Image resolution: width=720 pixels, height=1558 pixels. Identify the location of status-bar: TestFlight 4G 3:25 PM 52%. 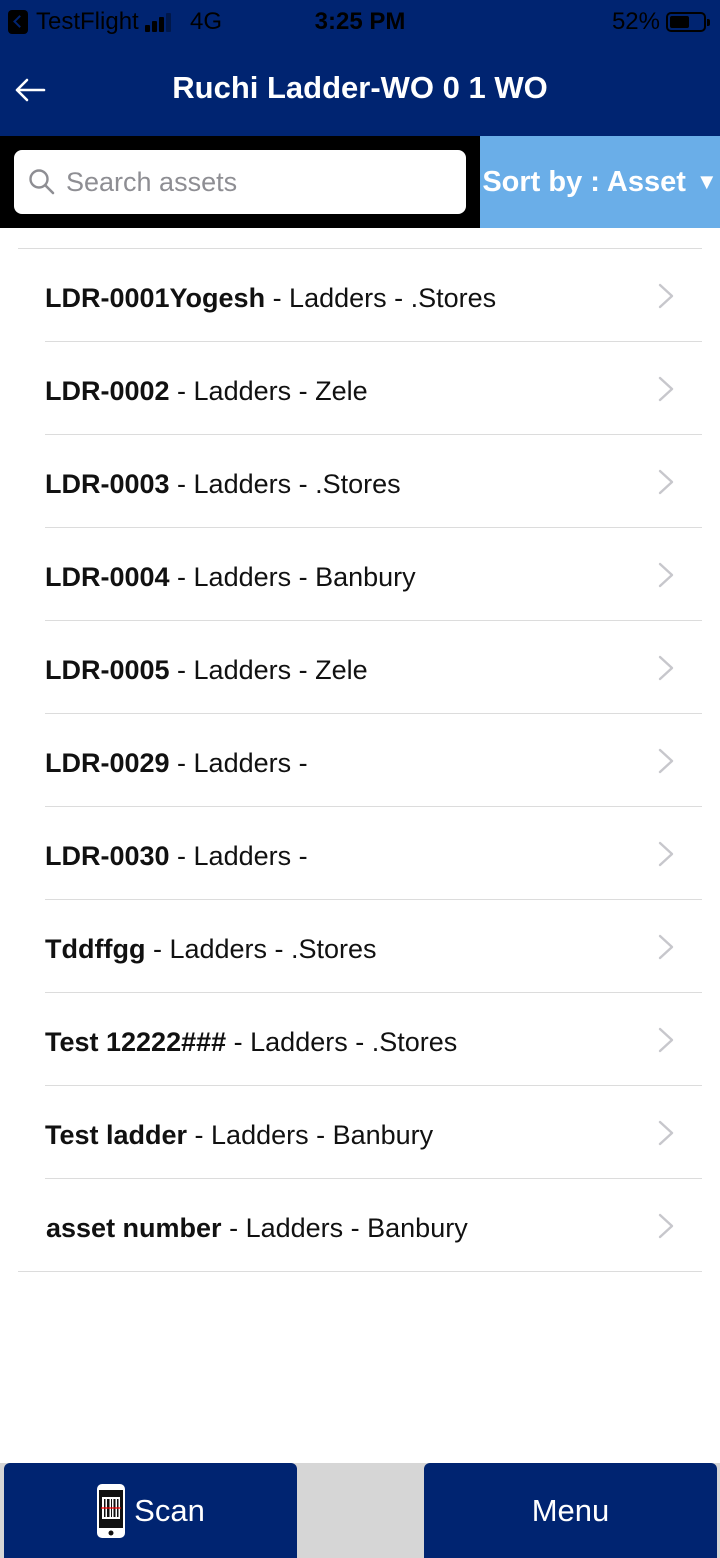
(360, 22).